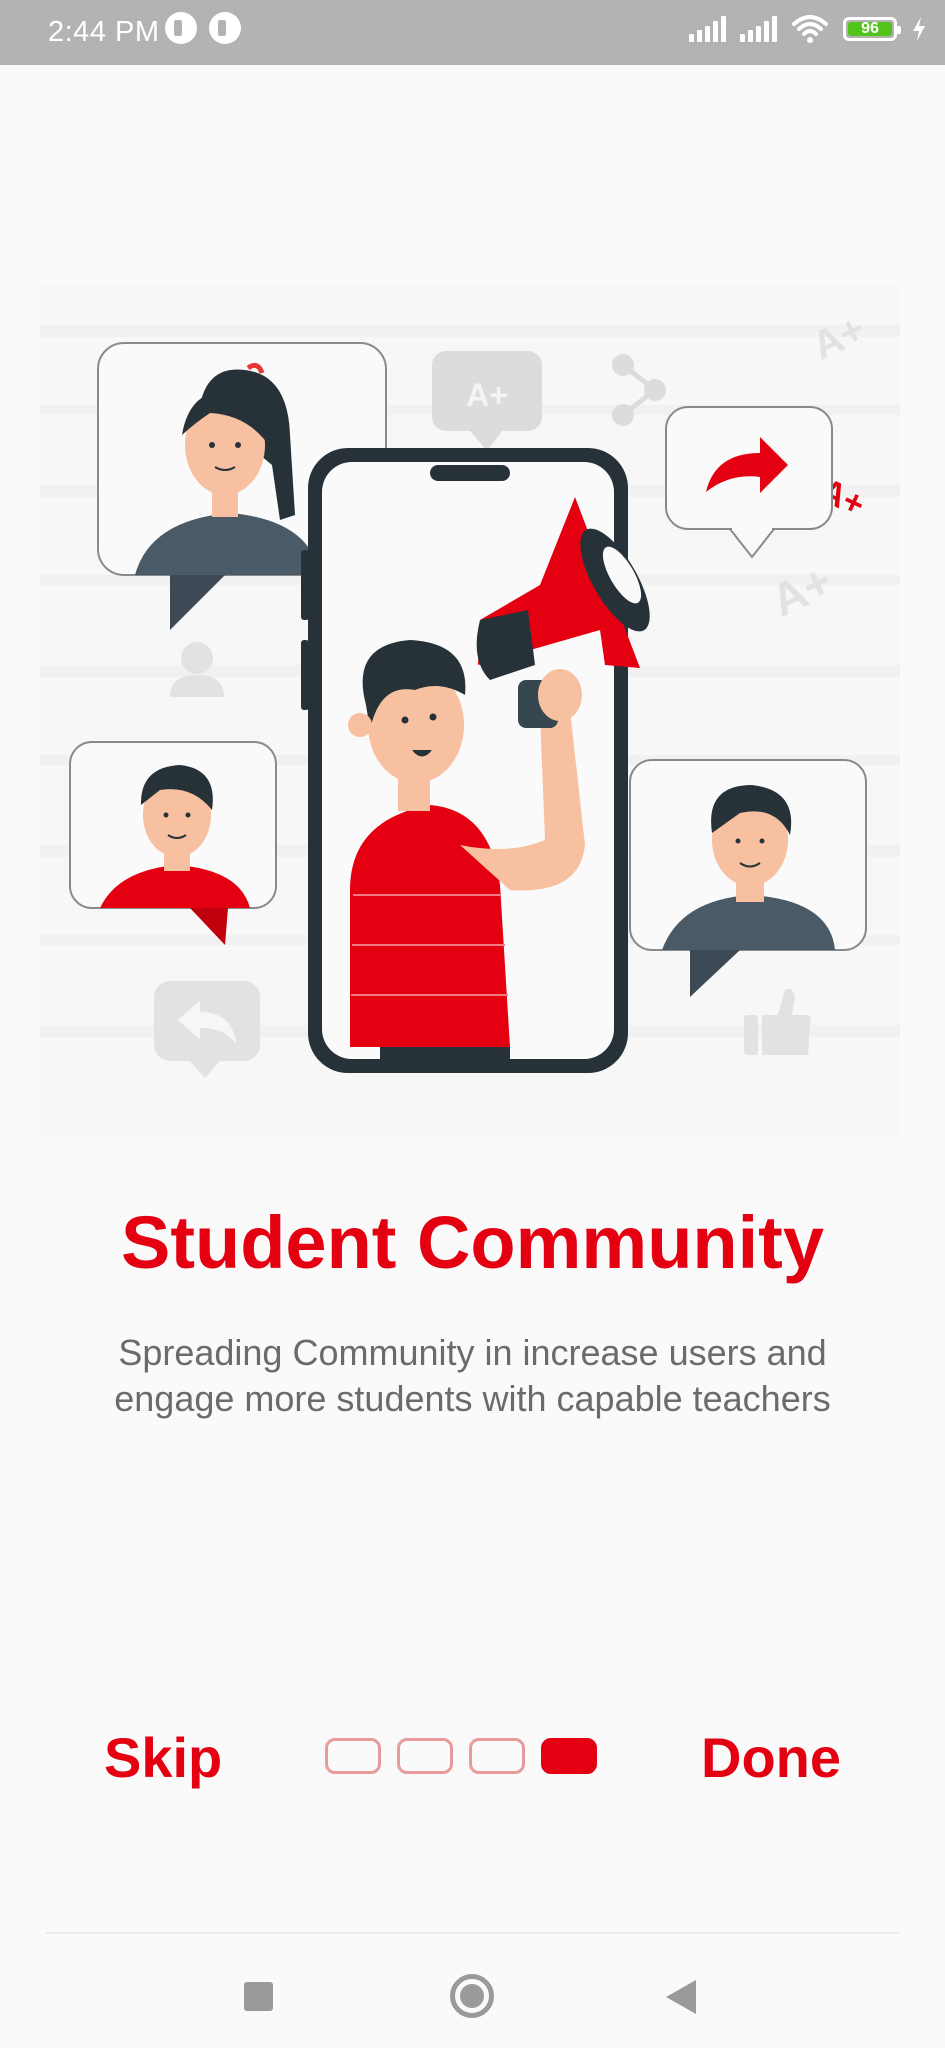 The image size is (945, 2048). I want to click on recents-icon, so click(258, 1996).